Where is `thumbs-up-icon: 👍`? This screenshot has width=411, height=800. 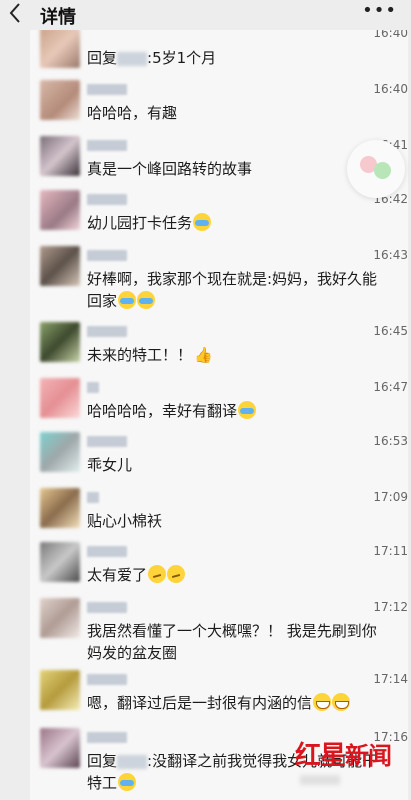
thumbs-up-icon: 👍 is located at coordinates (203, 355).